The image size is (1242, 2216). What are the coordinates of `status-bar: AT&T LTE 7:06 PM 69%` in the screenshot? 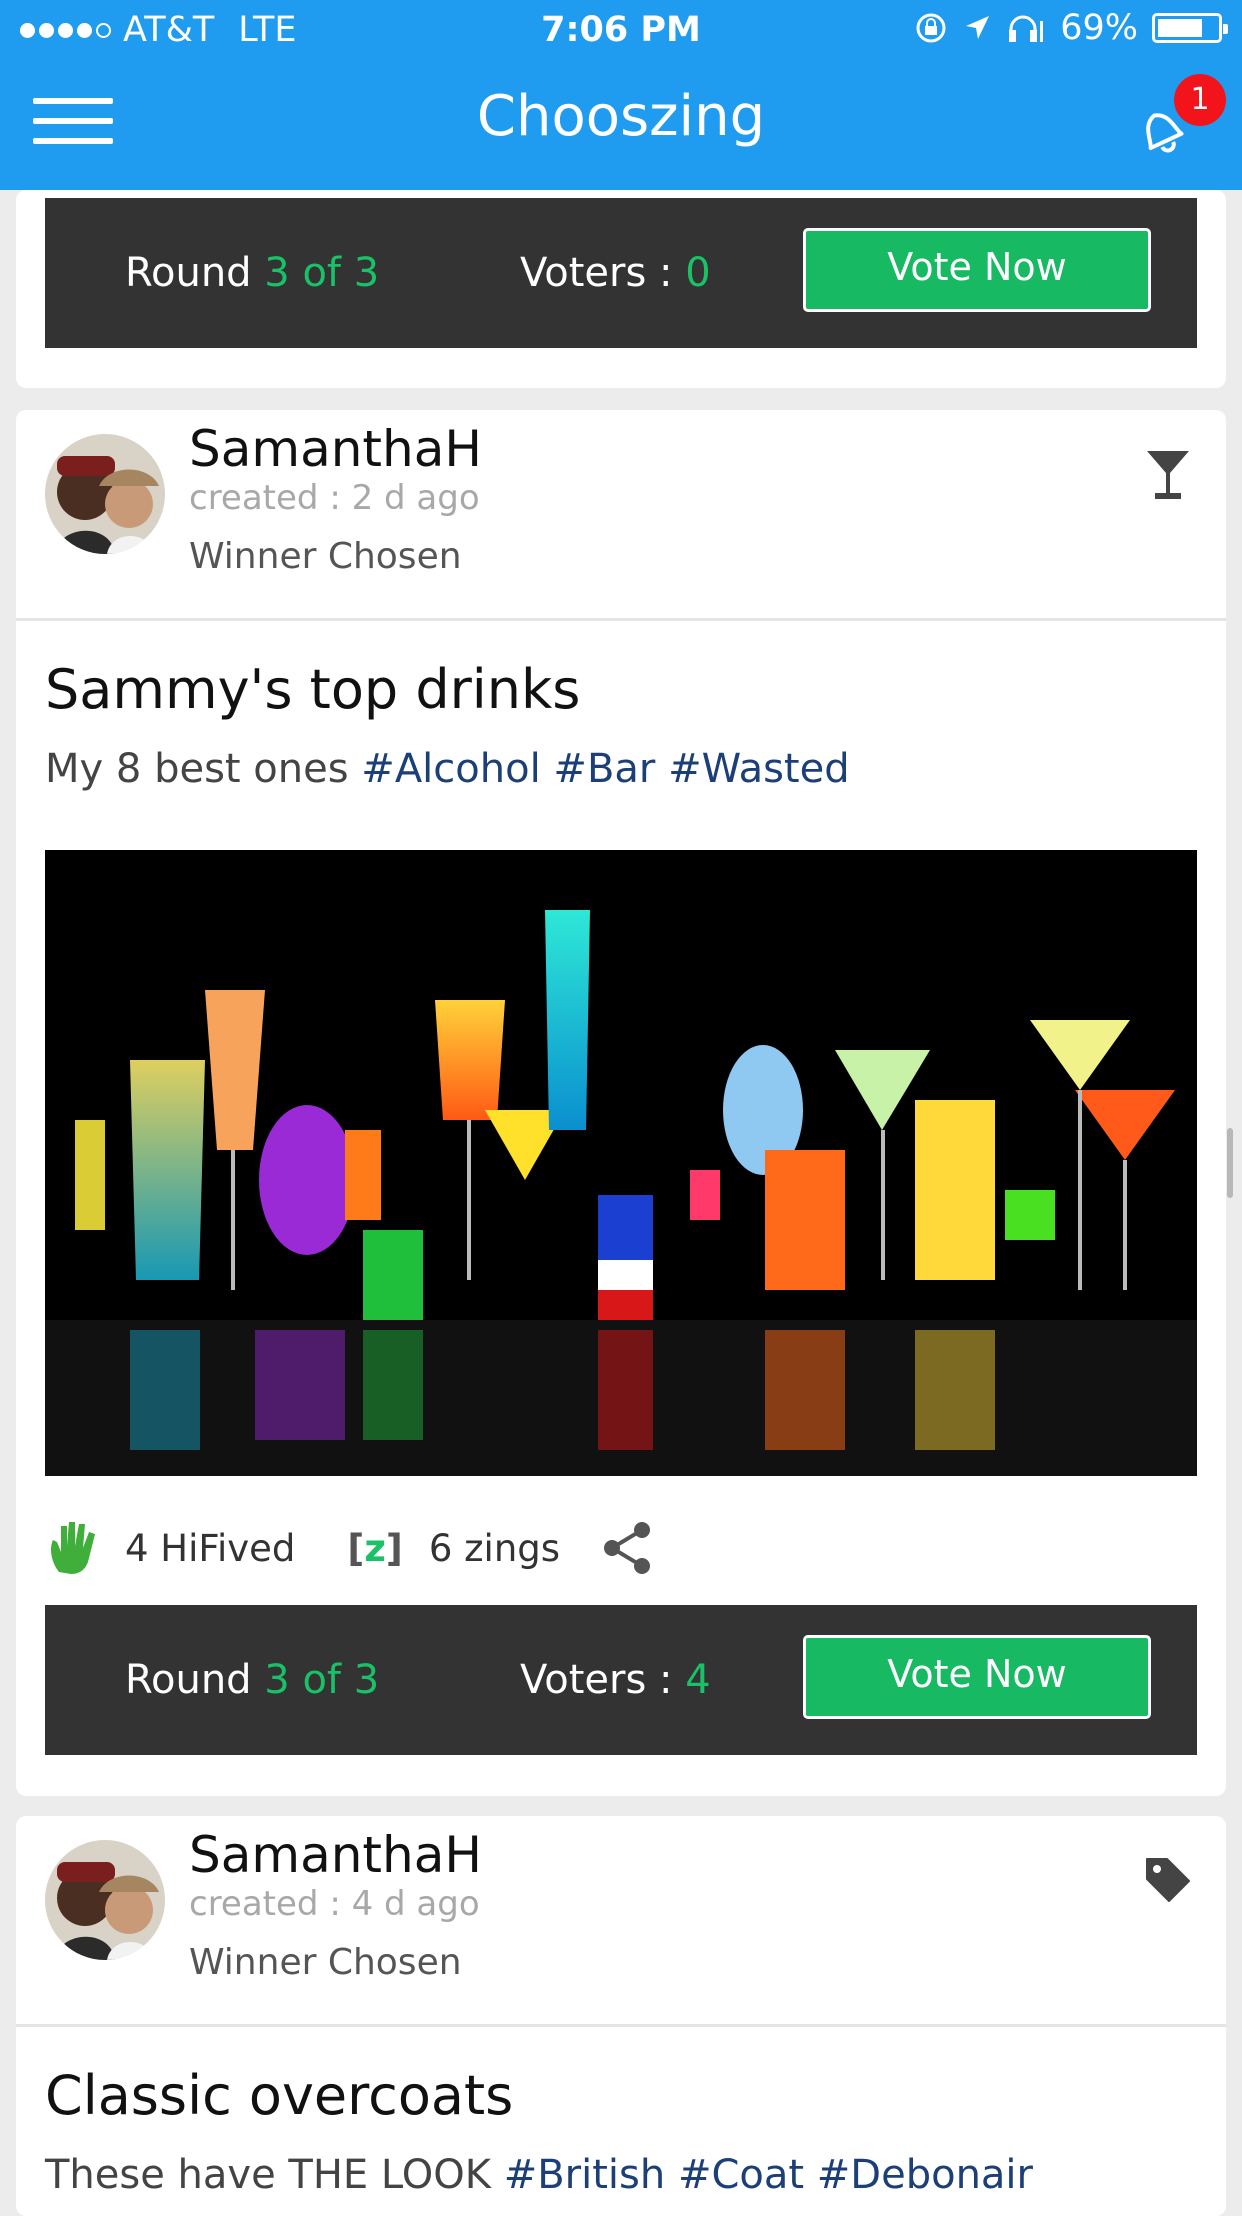 It's located at (621, 31).